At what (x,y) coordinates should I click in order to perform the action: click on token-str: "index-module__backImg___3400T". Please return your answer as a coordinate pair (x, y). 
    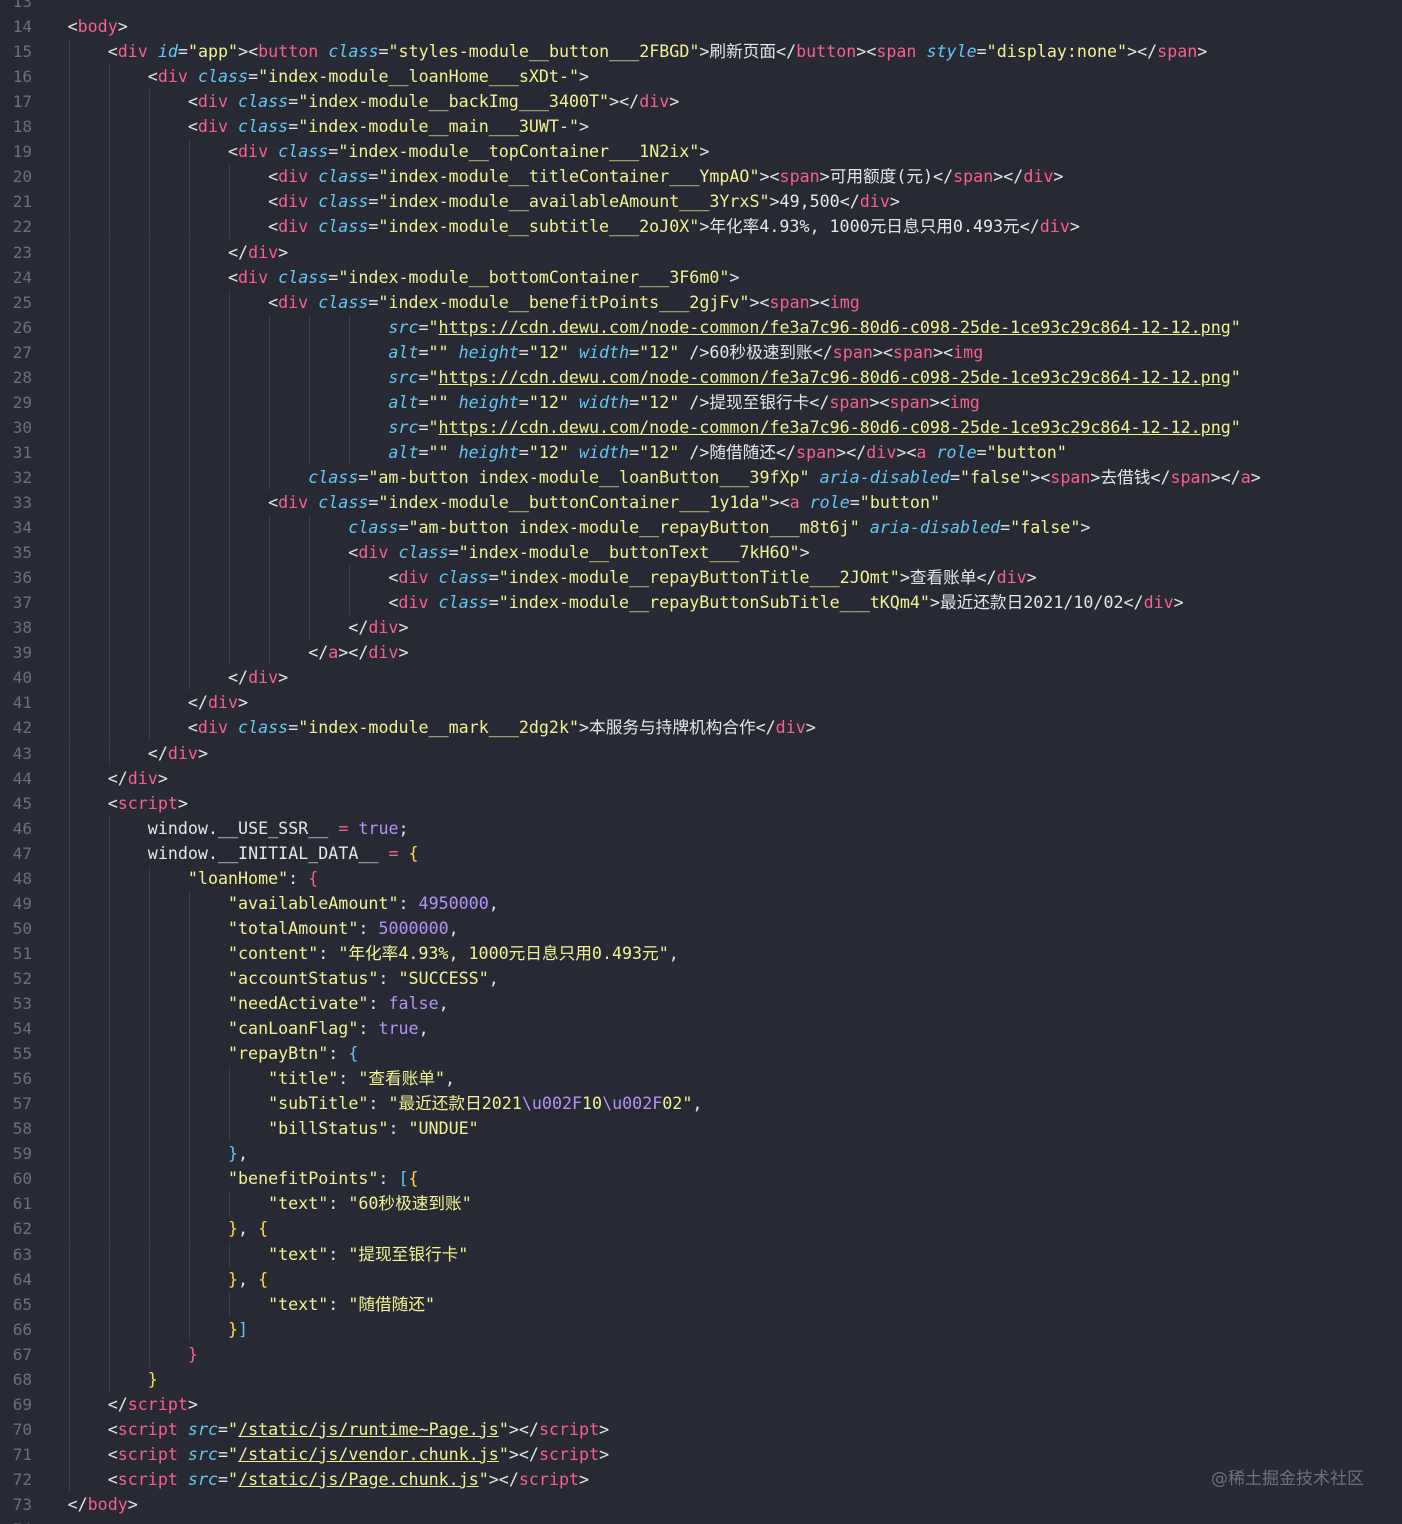
    Looking at the image, I should click on (454, 102).